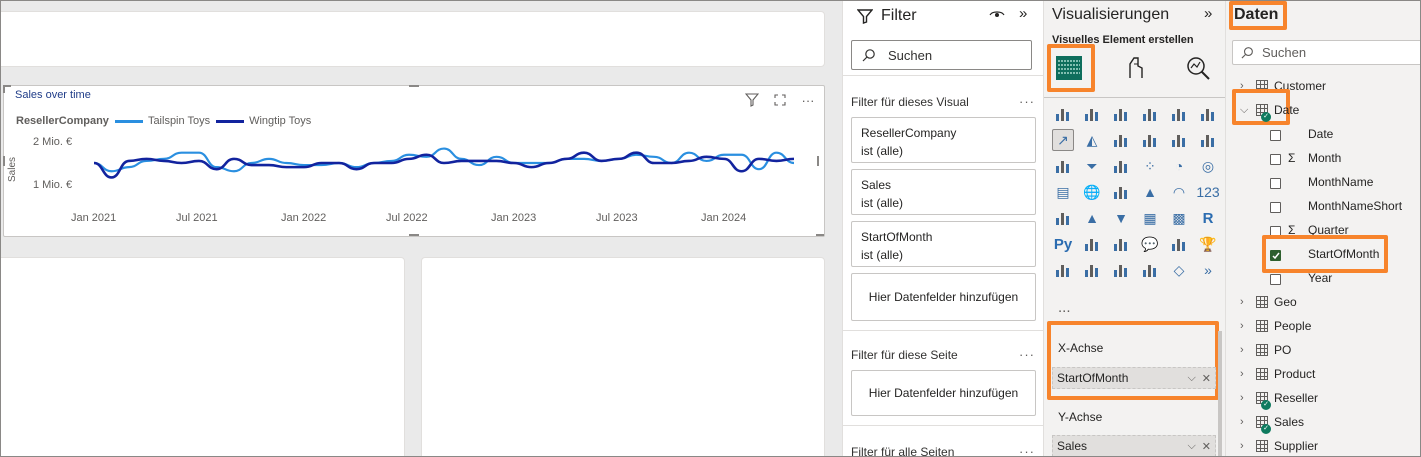 This screenshot has height=457, width=1421. I want to click on decomposition-tree-icon, so click(1121, 244).